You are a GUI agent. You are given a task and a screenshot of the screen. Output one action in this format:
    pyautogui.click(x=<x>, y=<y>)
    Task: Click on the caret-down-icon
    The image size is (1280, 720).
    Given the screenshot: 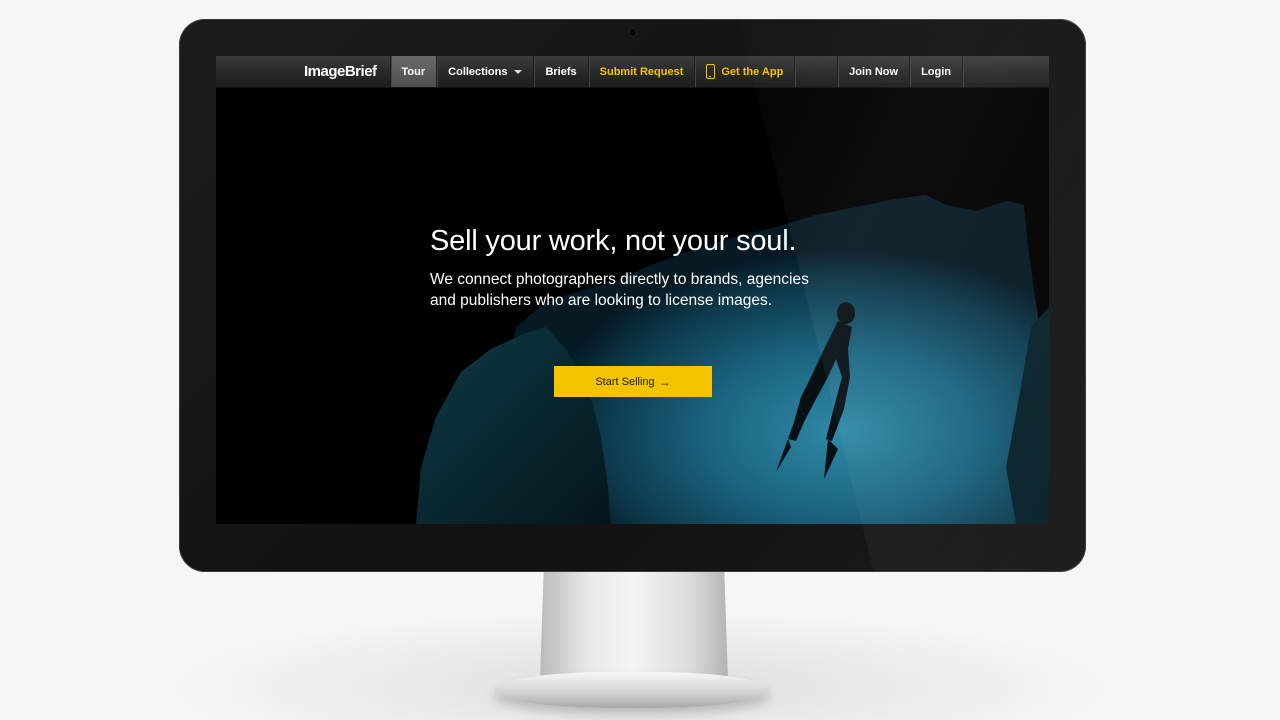 What is the action you would take?
    pyautogui.click(x=518, y=71)
    